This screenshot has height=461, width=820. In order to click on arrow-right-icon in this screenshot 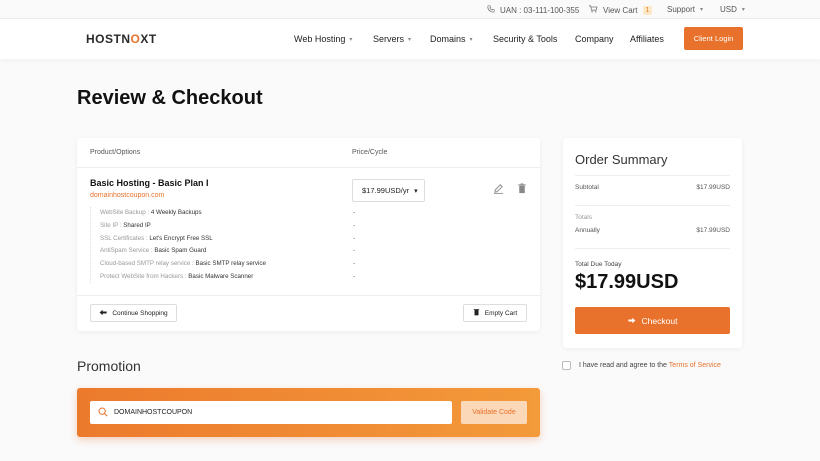, I will do `click(631, 321)`.